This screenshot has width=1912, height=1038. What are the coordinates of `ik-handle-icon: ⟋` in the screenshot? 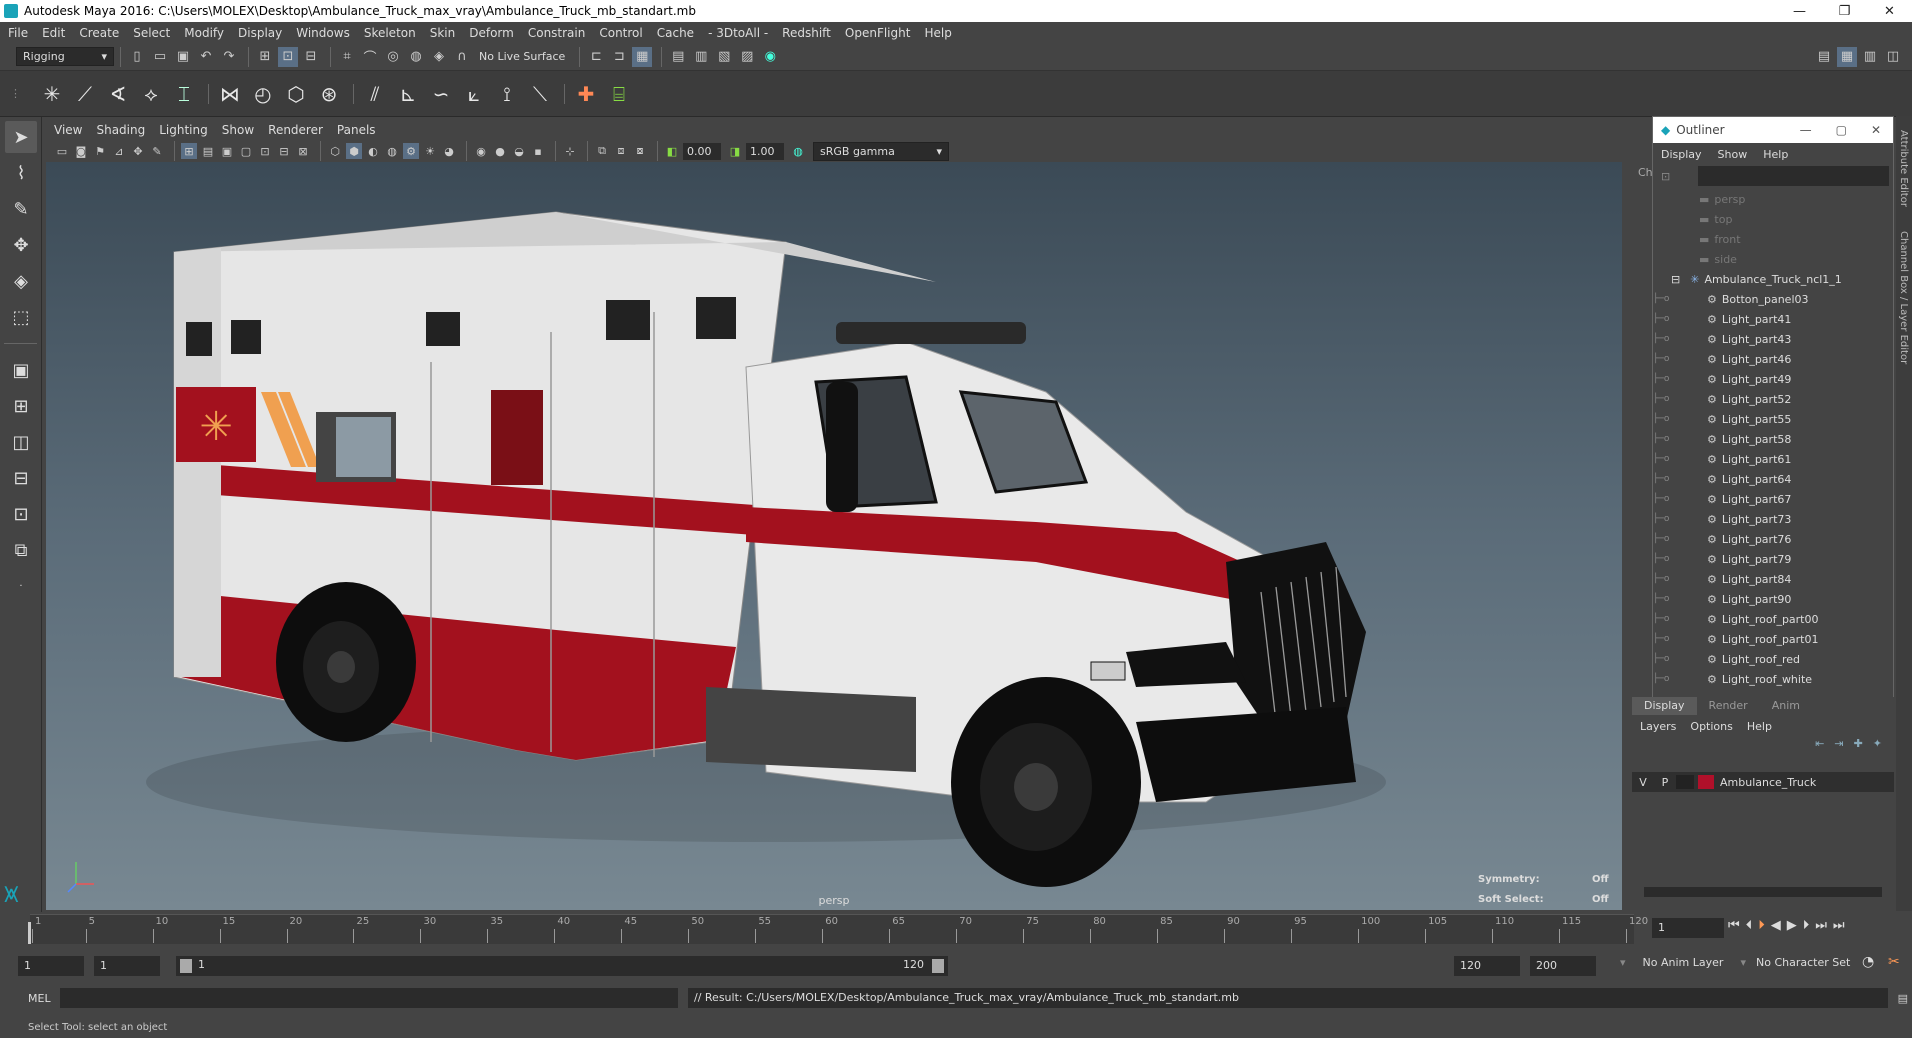 It's located at (85, 94).